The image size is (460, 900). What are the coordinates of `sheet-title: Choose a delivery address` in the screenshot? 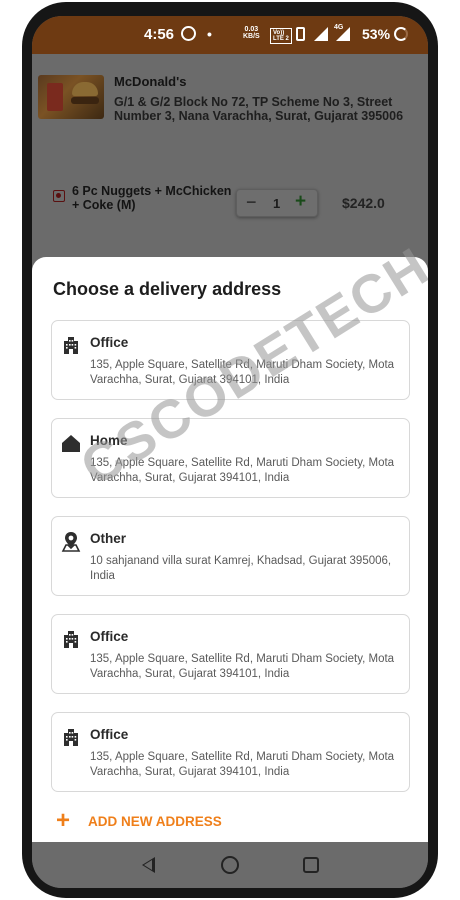 It's located at (167, 289).